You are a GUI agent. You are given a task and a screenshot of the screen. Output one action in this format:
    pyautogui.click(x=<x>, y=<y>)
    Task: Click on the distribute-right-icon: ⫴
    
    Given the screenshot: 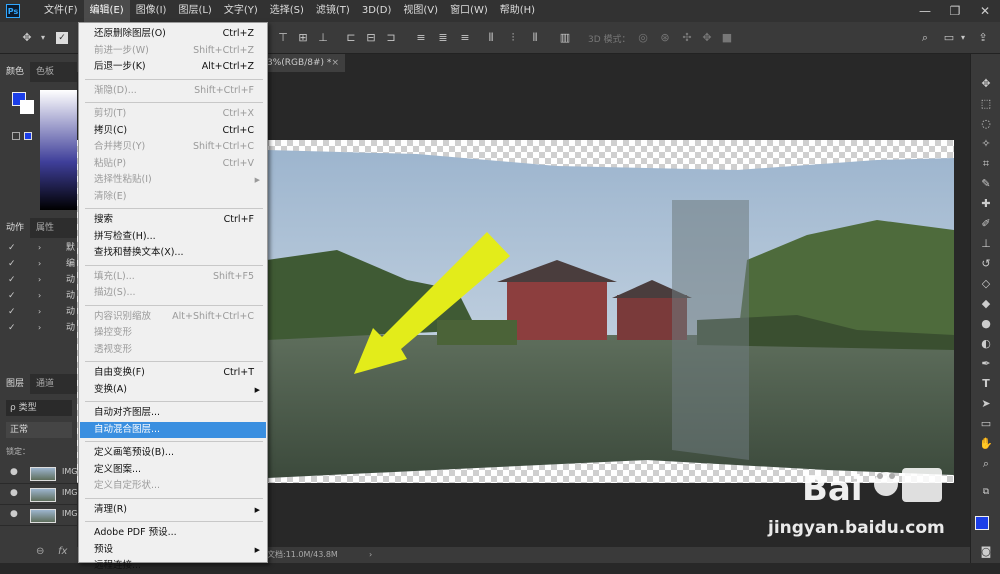 What is the action you would take?
    pyautogui.click(x=535, y=38)
    